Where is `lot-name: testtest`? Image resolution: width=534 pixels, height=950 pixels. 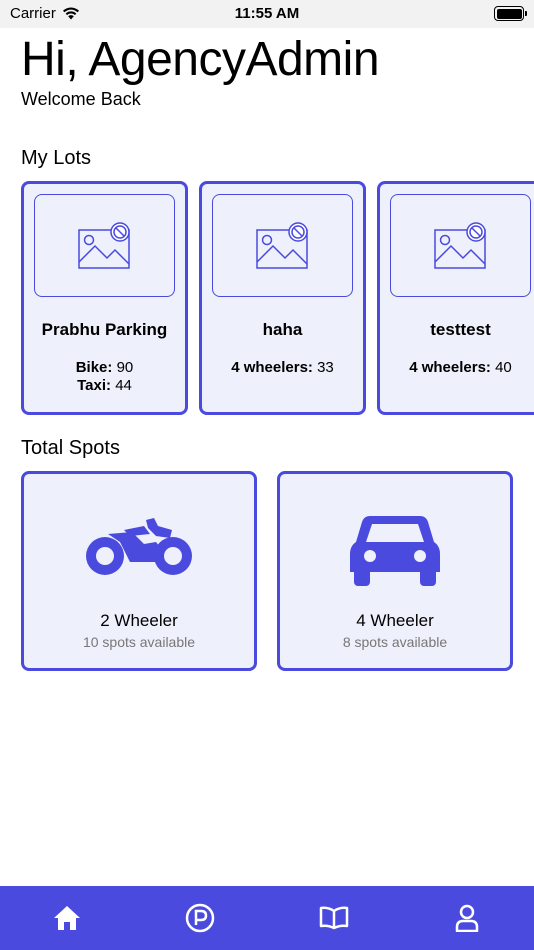 lot-name: testtest is located at coordinates (460, 329).